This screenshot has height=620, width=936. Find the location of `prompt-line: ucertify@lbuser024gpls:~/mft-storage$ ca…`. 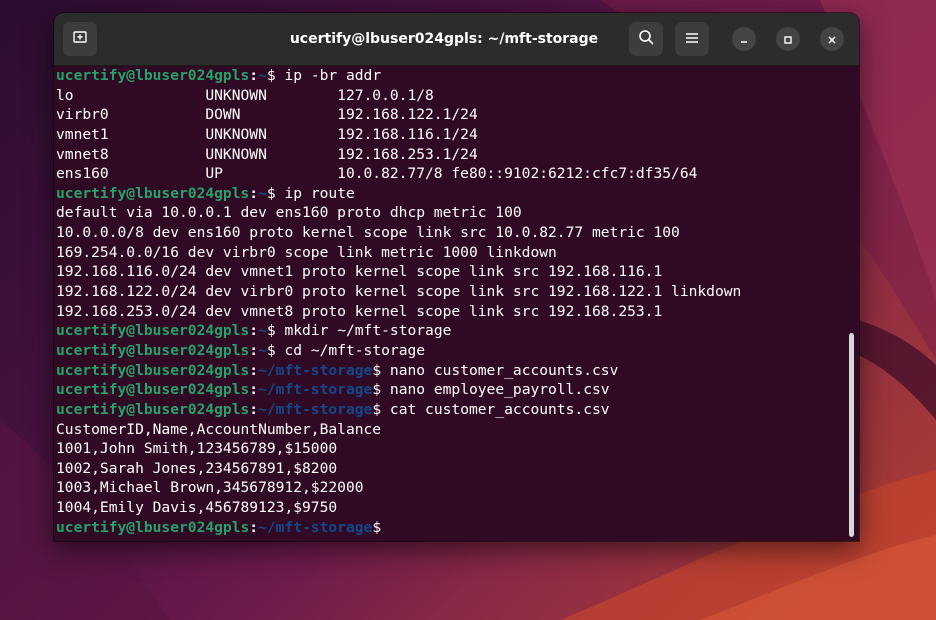

prompt-line: ucertify@lbuser024gpls:~/mft-storage$ ca… is located at coordinates (456, 410).